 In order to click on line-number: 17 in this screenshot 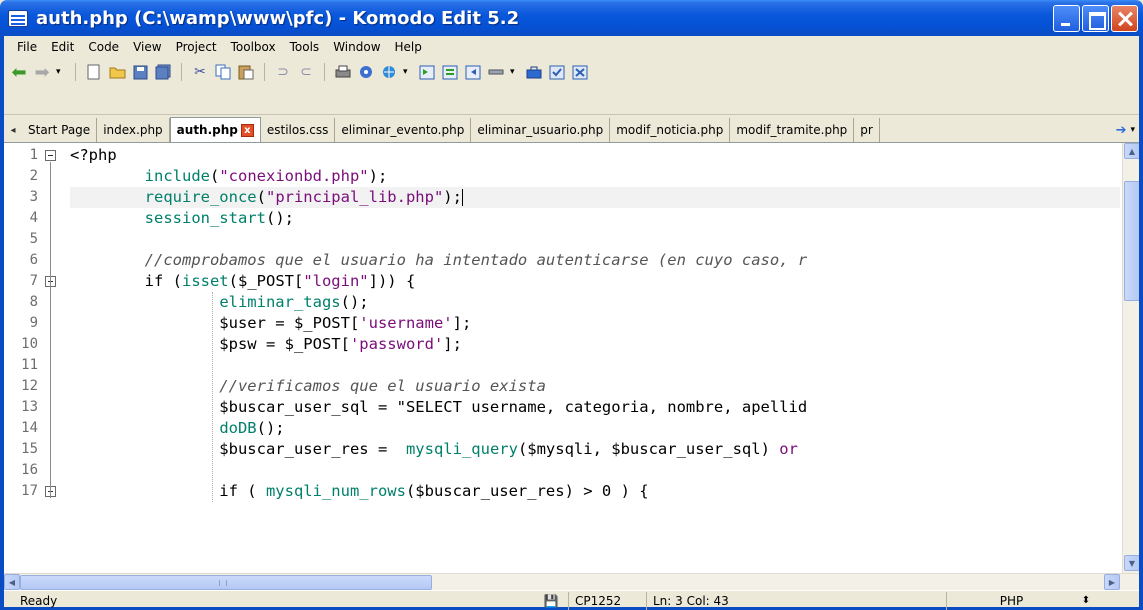, I will do `click(22, 491)`.